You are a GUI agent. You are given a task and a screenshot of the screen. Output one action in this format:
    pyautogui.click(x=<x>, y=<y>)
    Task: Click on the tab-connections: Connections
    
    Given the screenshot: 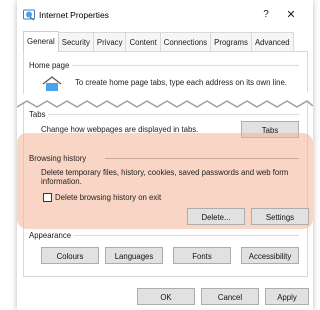 What is the action you would take?
    pyautogui.click(x=185, y=42)
    